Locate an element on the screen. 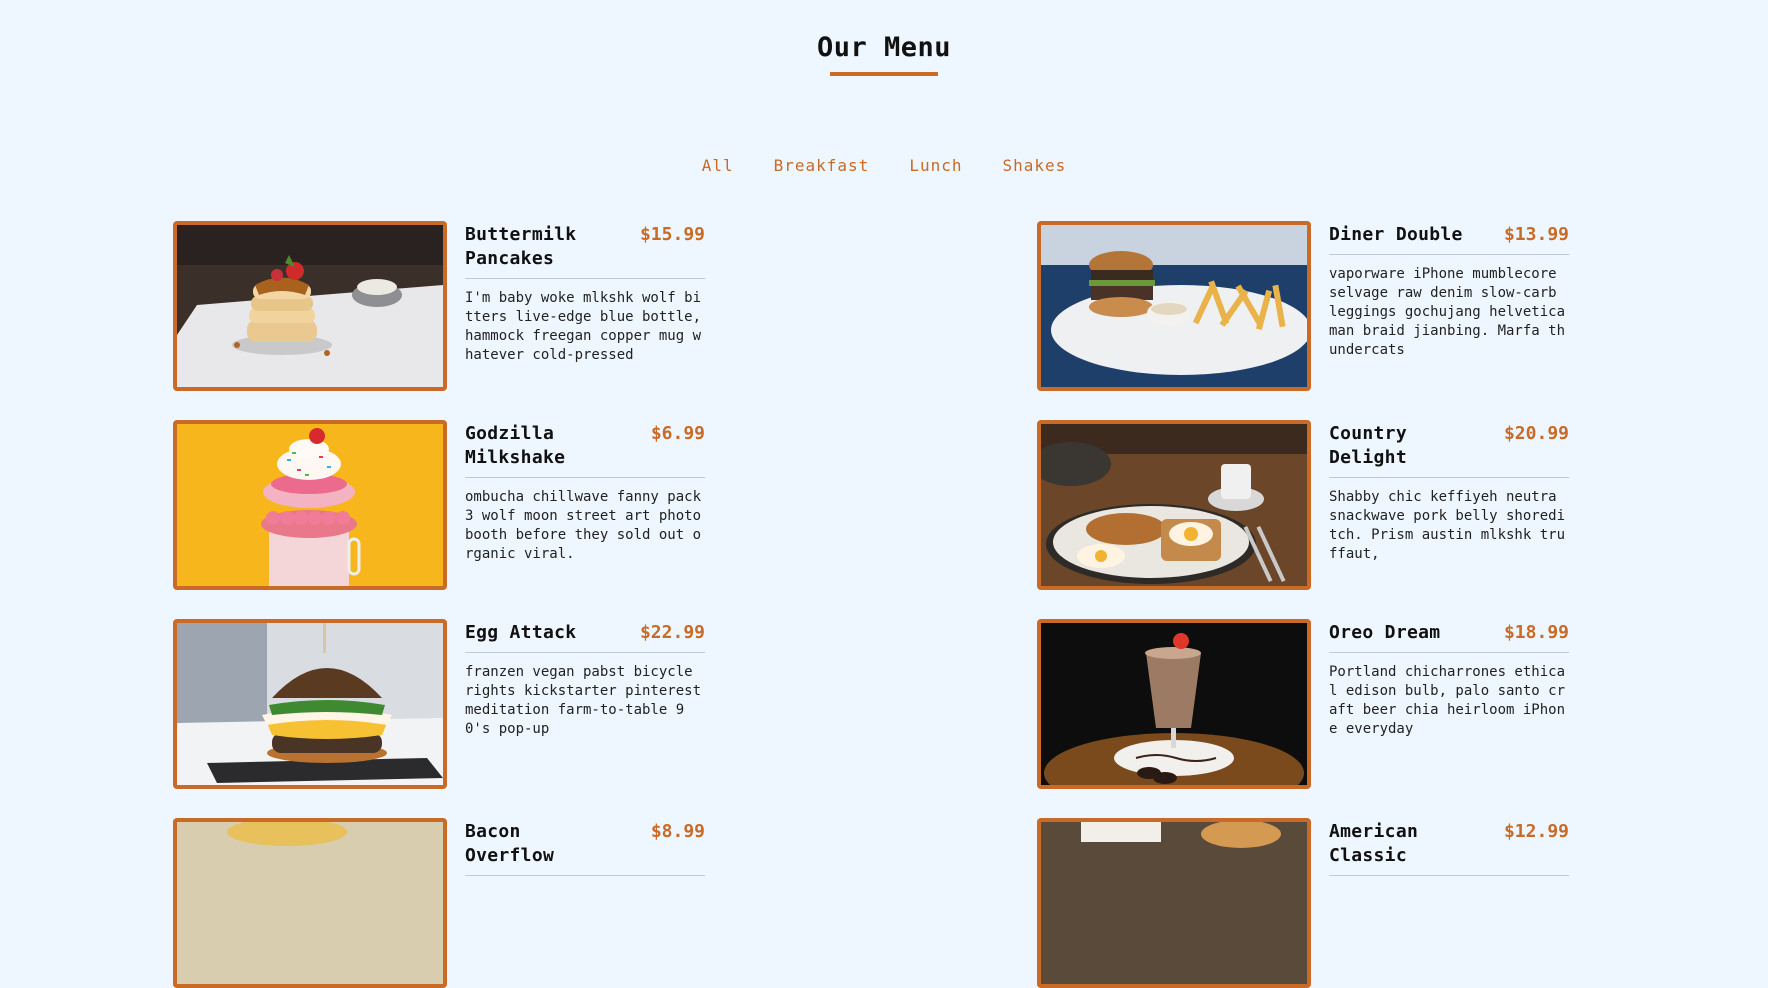 The image size is (1768, 988). page-title: Our Menu is located at coordinates (884, 47).